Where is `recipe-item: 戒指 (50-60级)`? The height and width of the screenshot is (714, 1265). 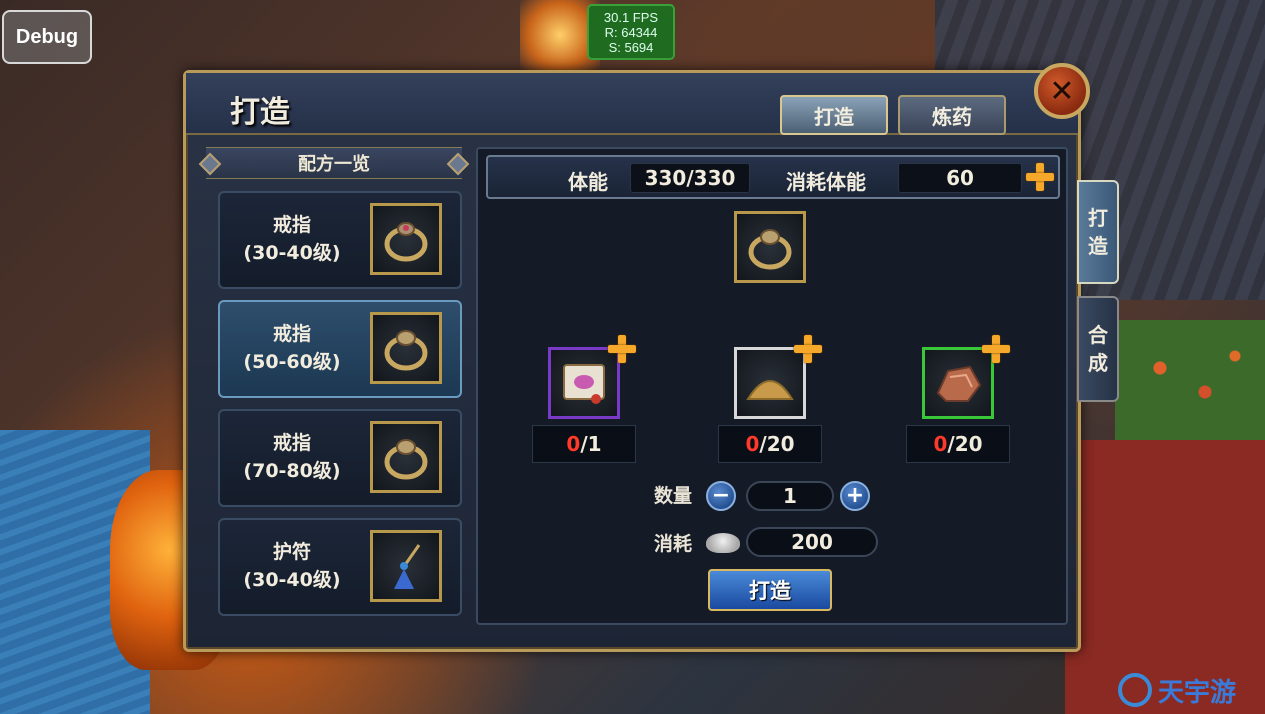 recipe-item: 戒指 (50-60级) is located at coordinates (340, 349).